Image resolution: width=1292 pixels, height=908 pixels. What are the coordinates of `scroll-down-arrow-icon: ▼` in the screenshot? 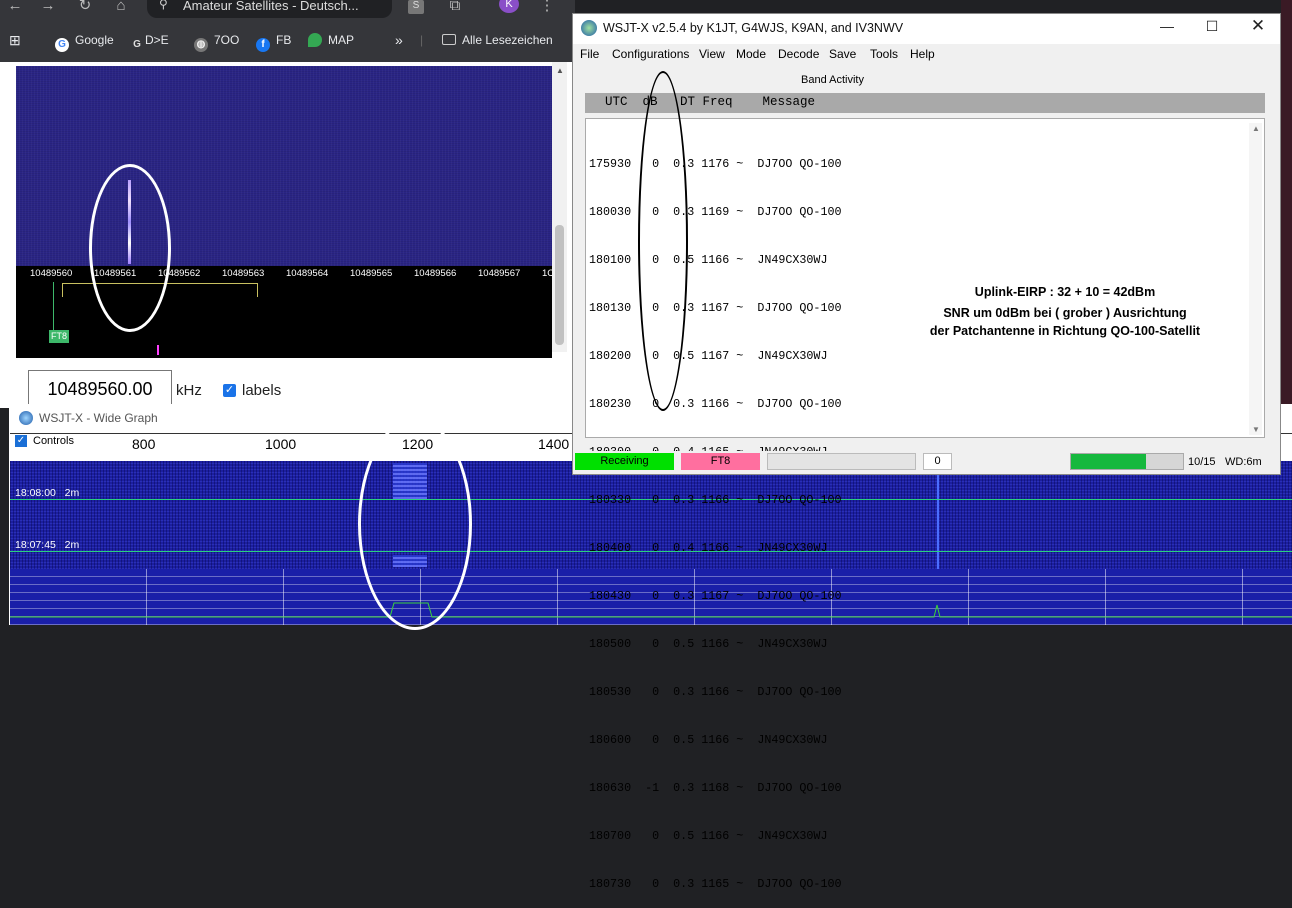 It's located at (1256, 429).